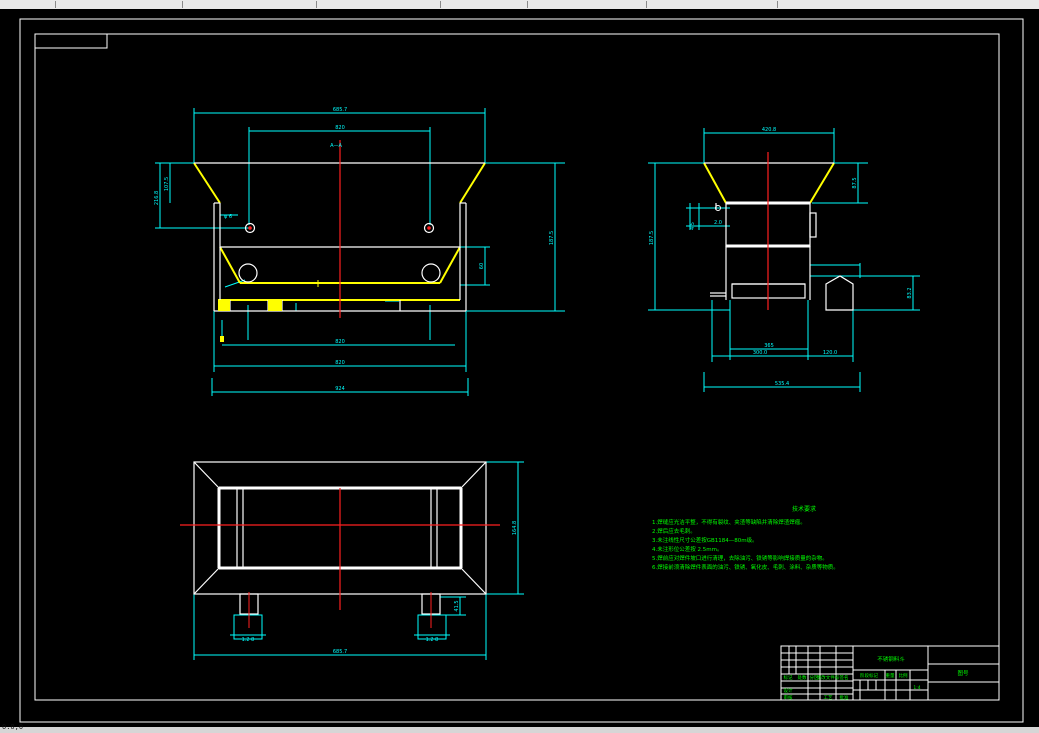  Describe the element at coordinates (788, 690) in the screenshot. I see `title-block-label: 设计` at that location.